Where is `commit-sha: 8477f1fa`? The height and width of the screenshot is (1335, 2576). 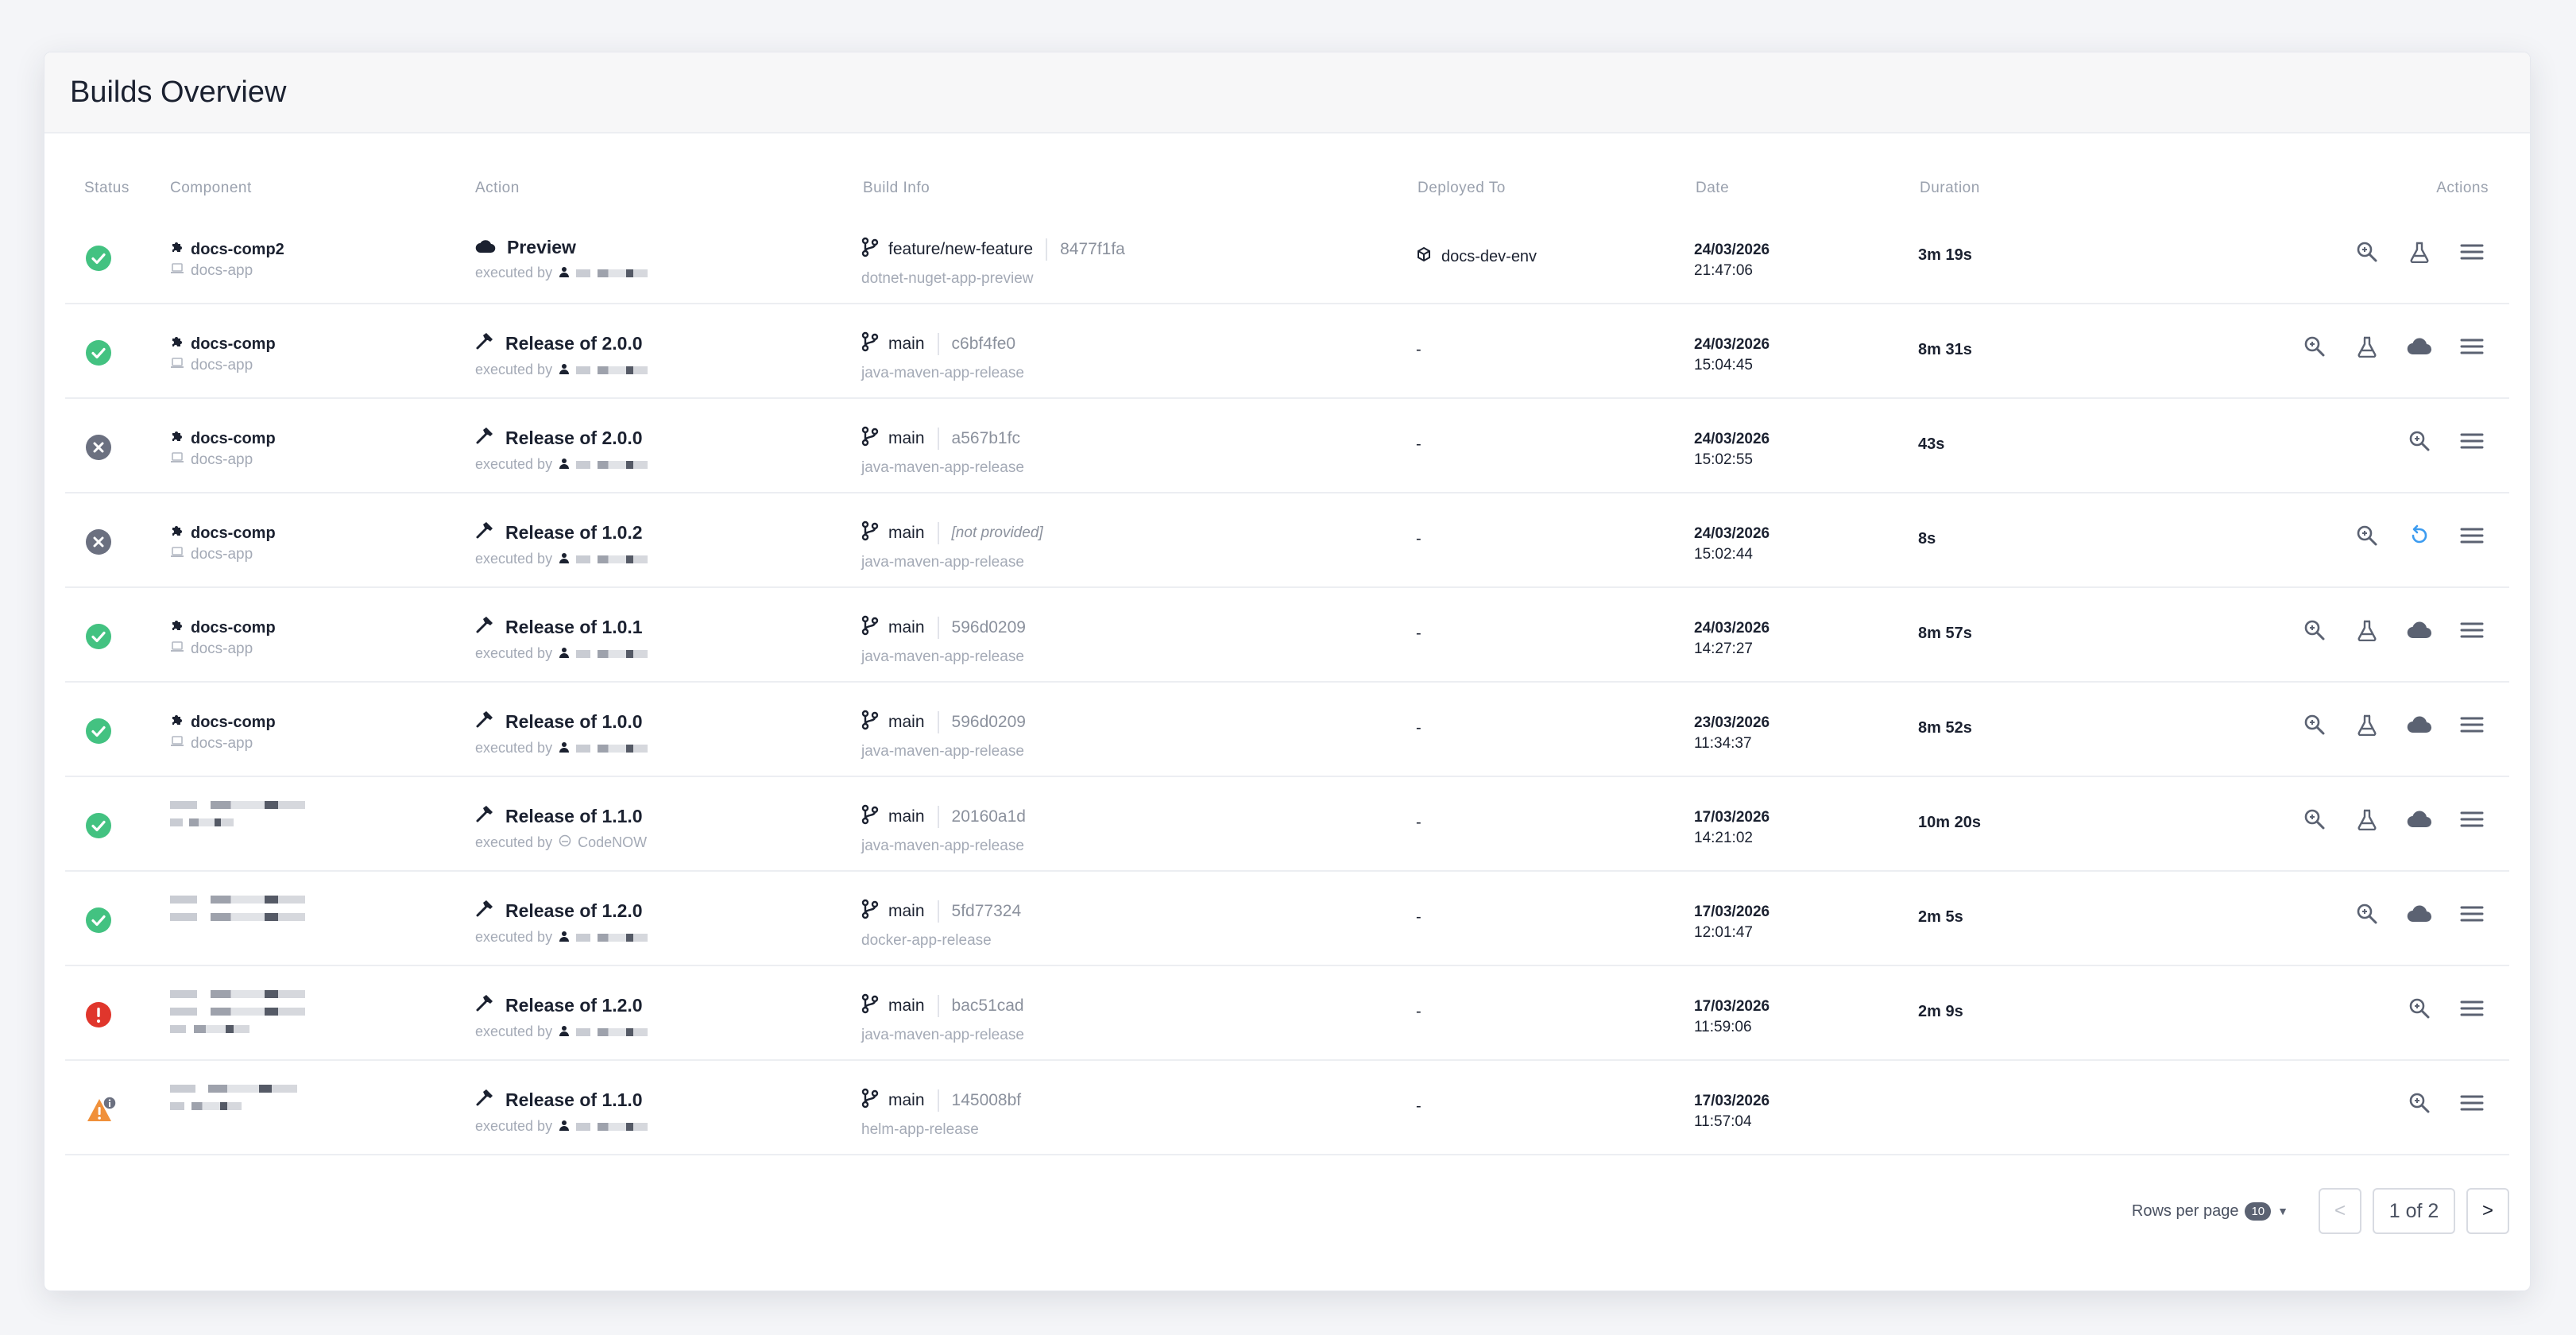
commit-sha: 8477f1fa is located at coordinates (1092, 249).